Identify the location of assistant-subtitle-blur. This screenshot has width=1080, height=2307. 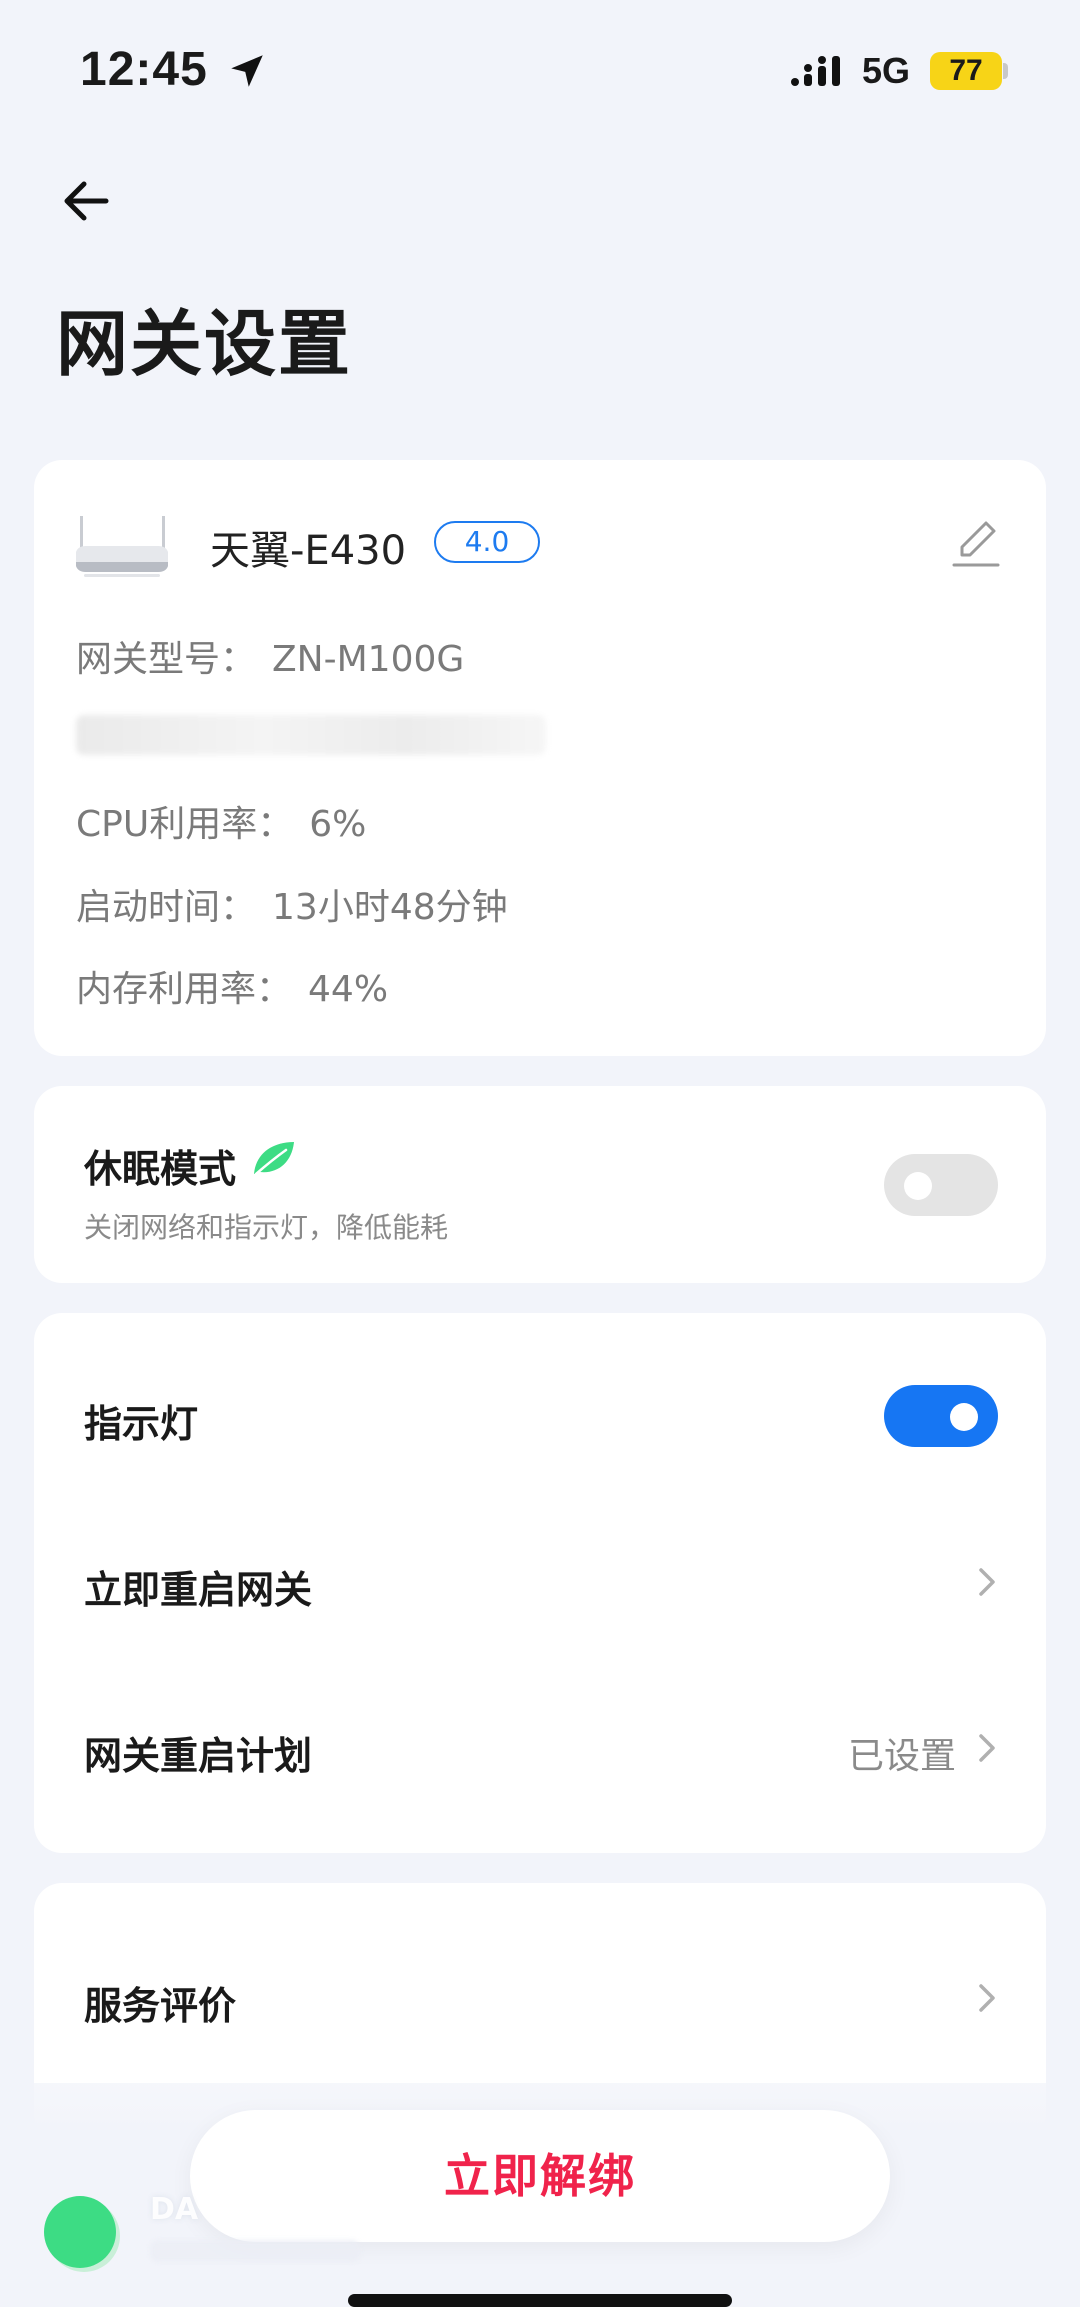
(255, 2251).